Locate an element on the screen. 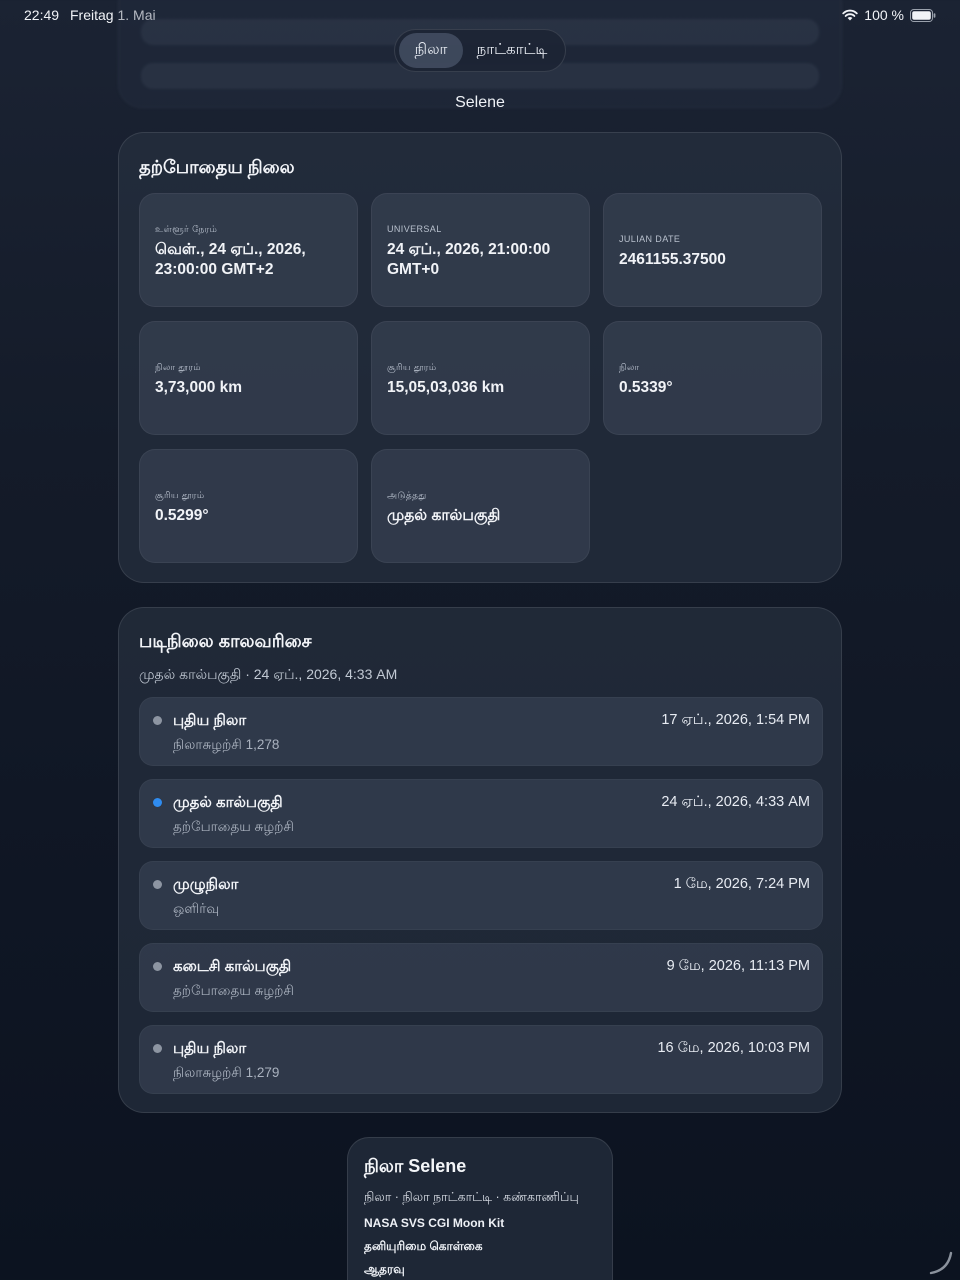 The width and height of the screenshot is (960, 1280). timeline-subtitle: முதல் கால்பகுதி · 24 ஏப்., 2026, 4:33 AM is located at coordinates (268, 674).